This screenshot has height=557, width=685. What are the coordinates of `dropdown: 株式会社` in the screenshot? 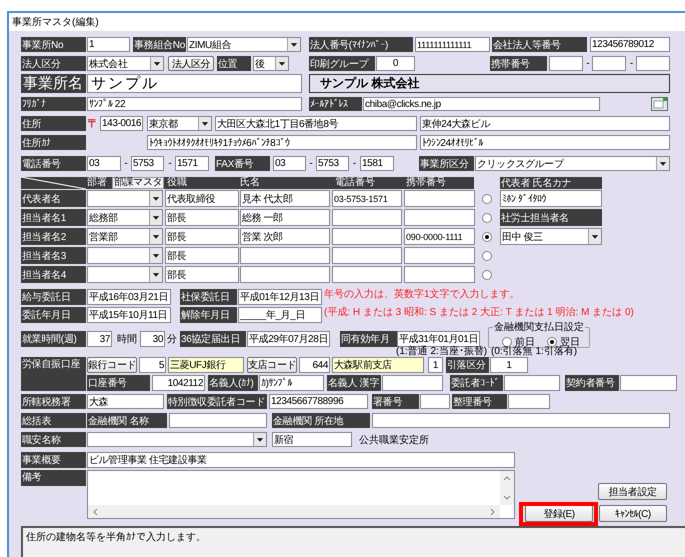 It's located at (125, 63).